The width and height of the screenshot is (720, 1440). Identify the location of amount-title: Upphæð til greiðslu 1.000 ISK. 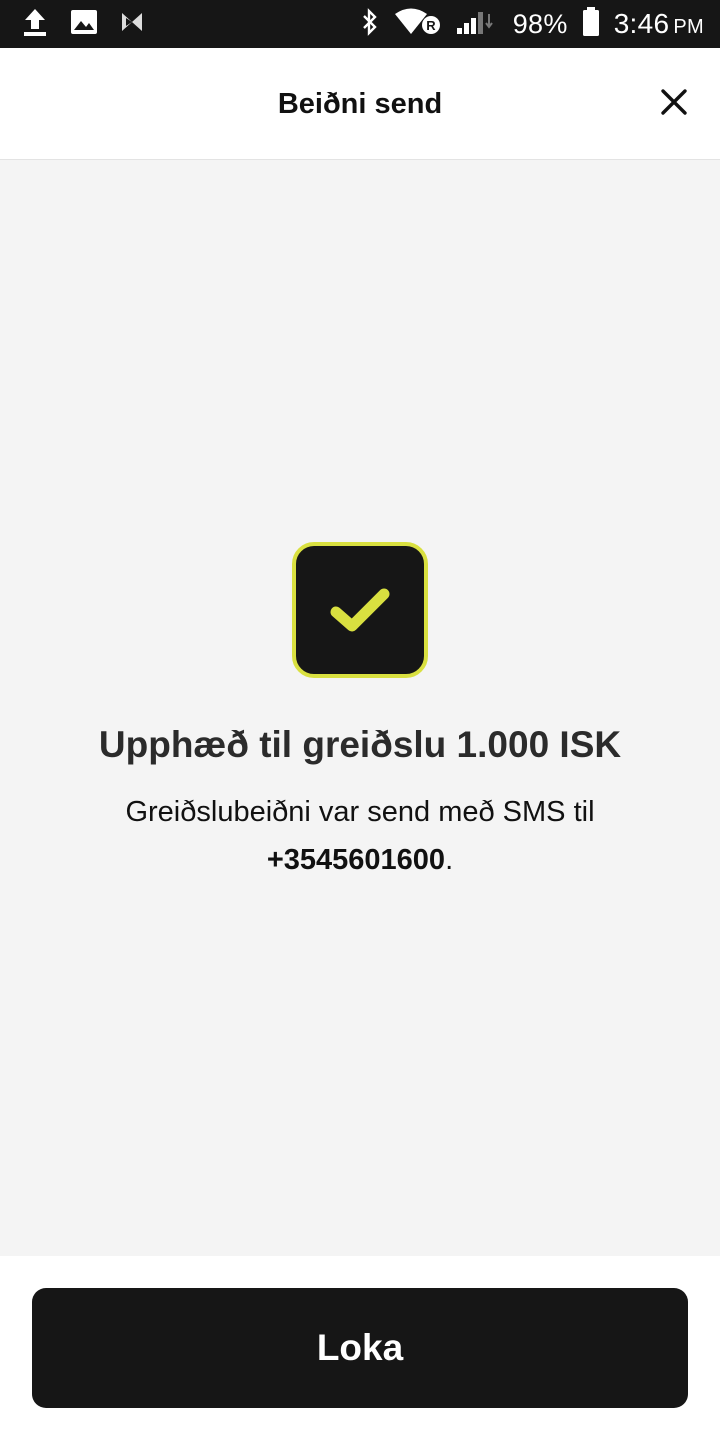
(360, 744).